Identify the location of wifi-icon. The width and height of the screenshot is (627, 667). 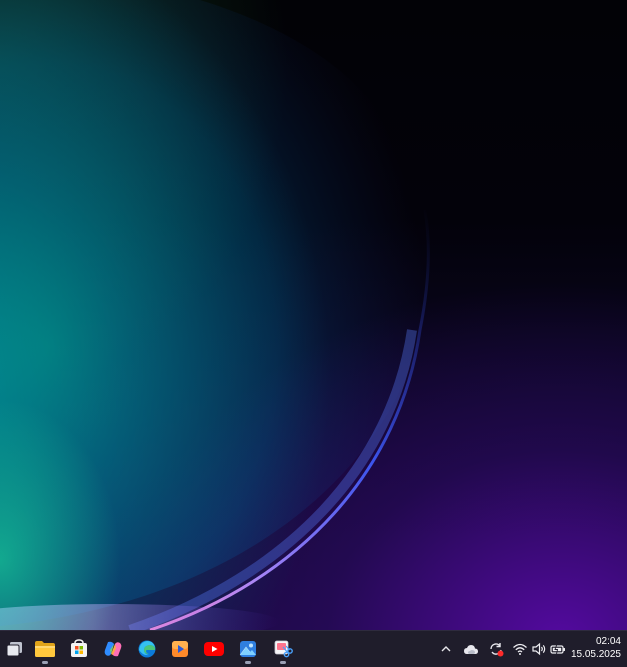
(520, 649).